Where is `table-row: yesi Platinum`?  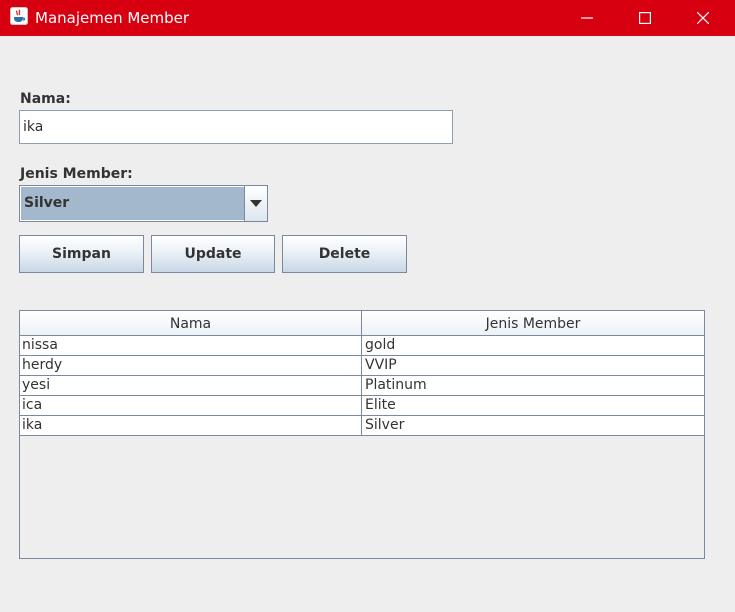
table-row: yesi Platinum is located at coordinates (362, 386).